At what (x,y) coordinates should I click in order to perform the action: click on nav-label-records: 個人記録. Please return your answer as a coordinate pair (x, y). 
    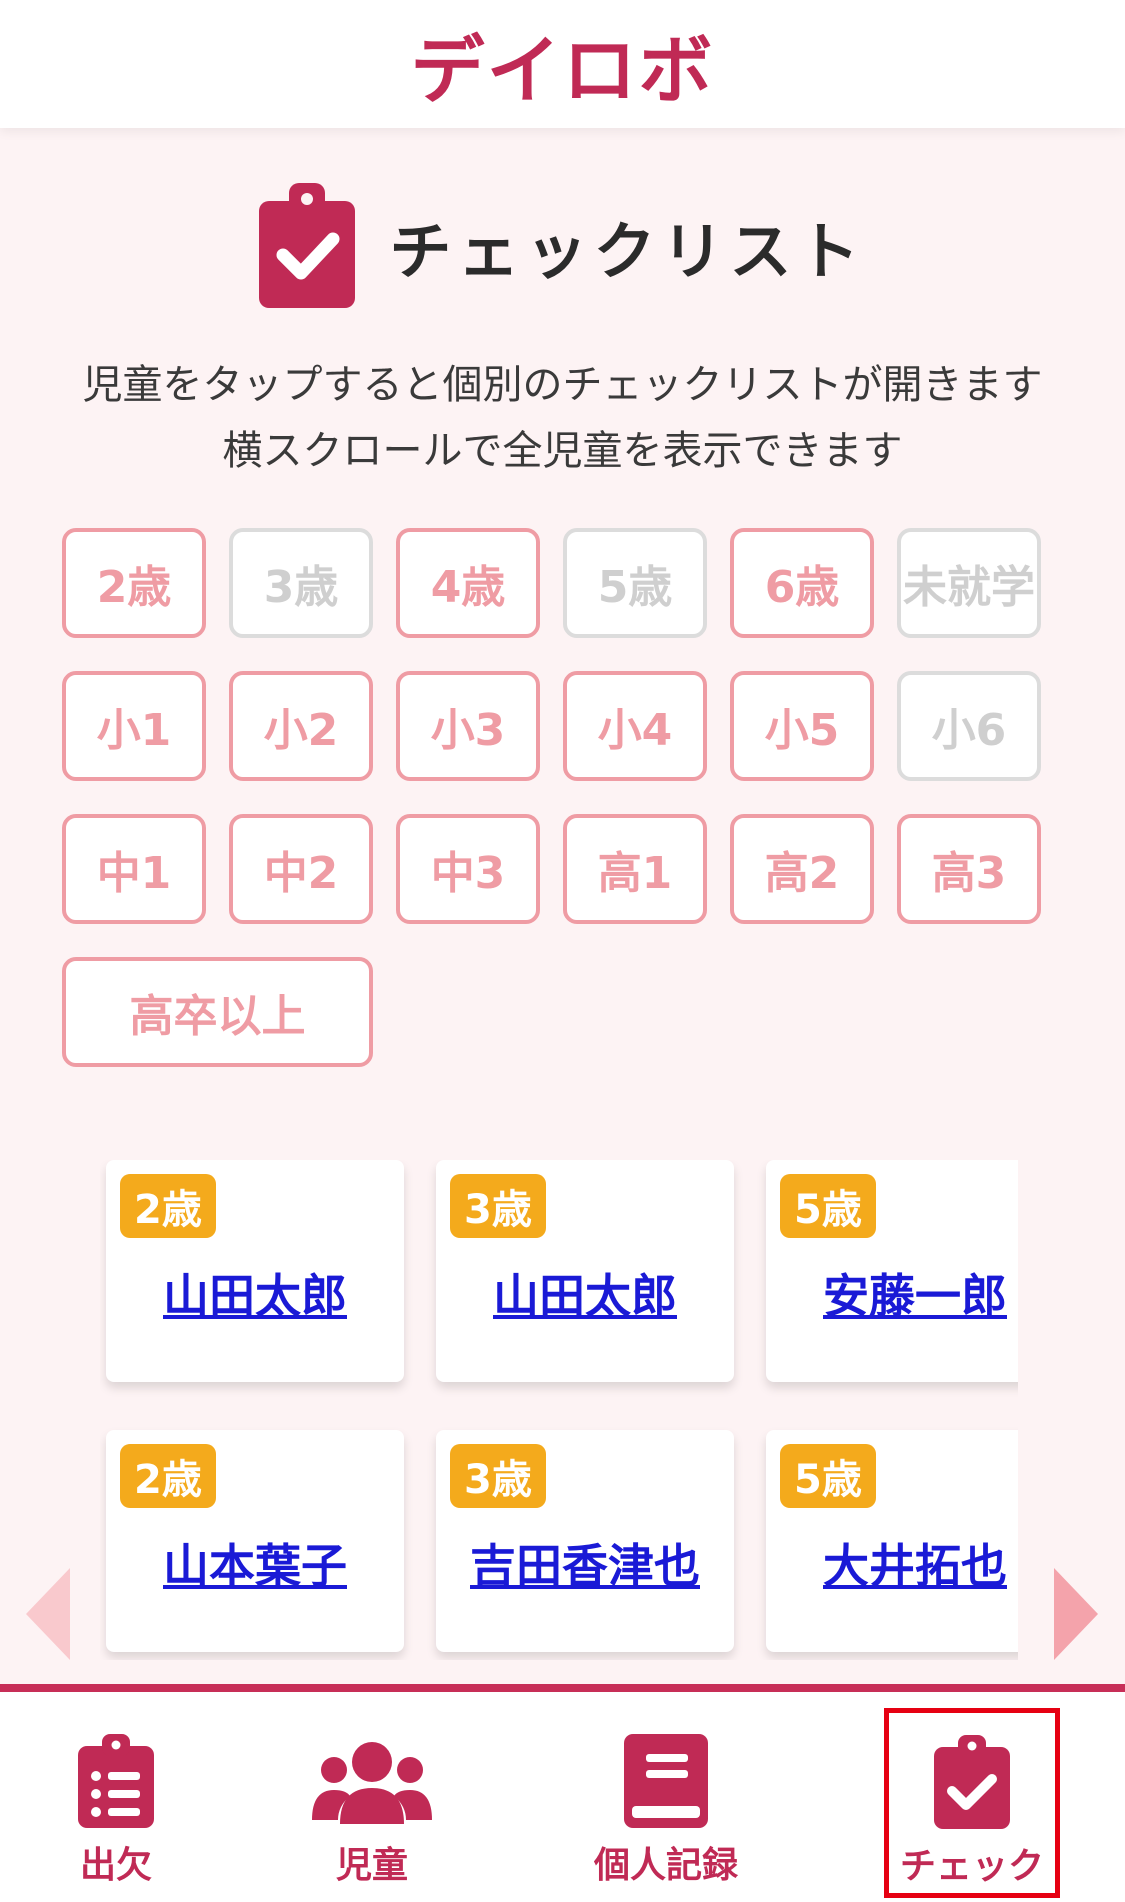
    Looking at the image, I should click on (665, 1865).